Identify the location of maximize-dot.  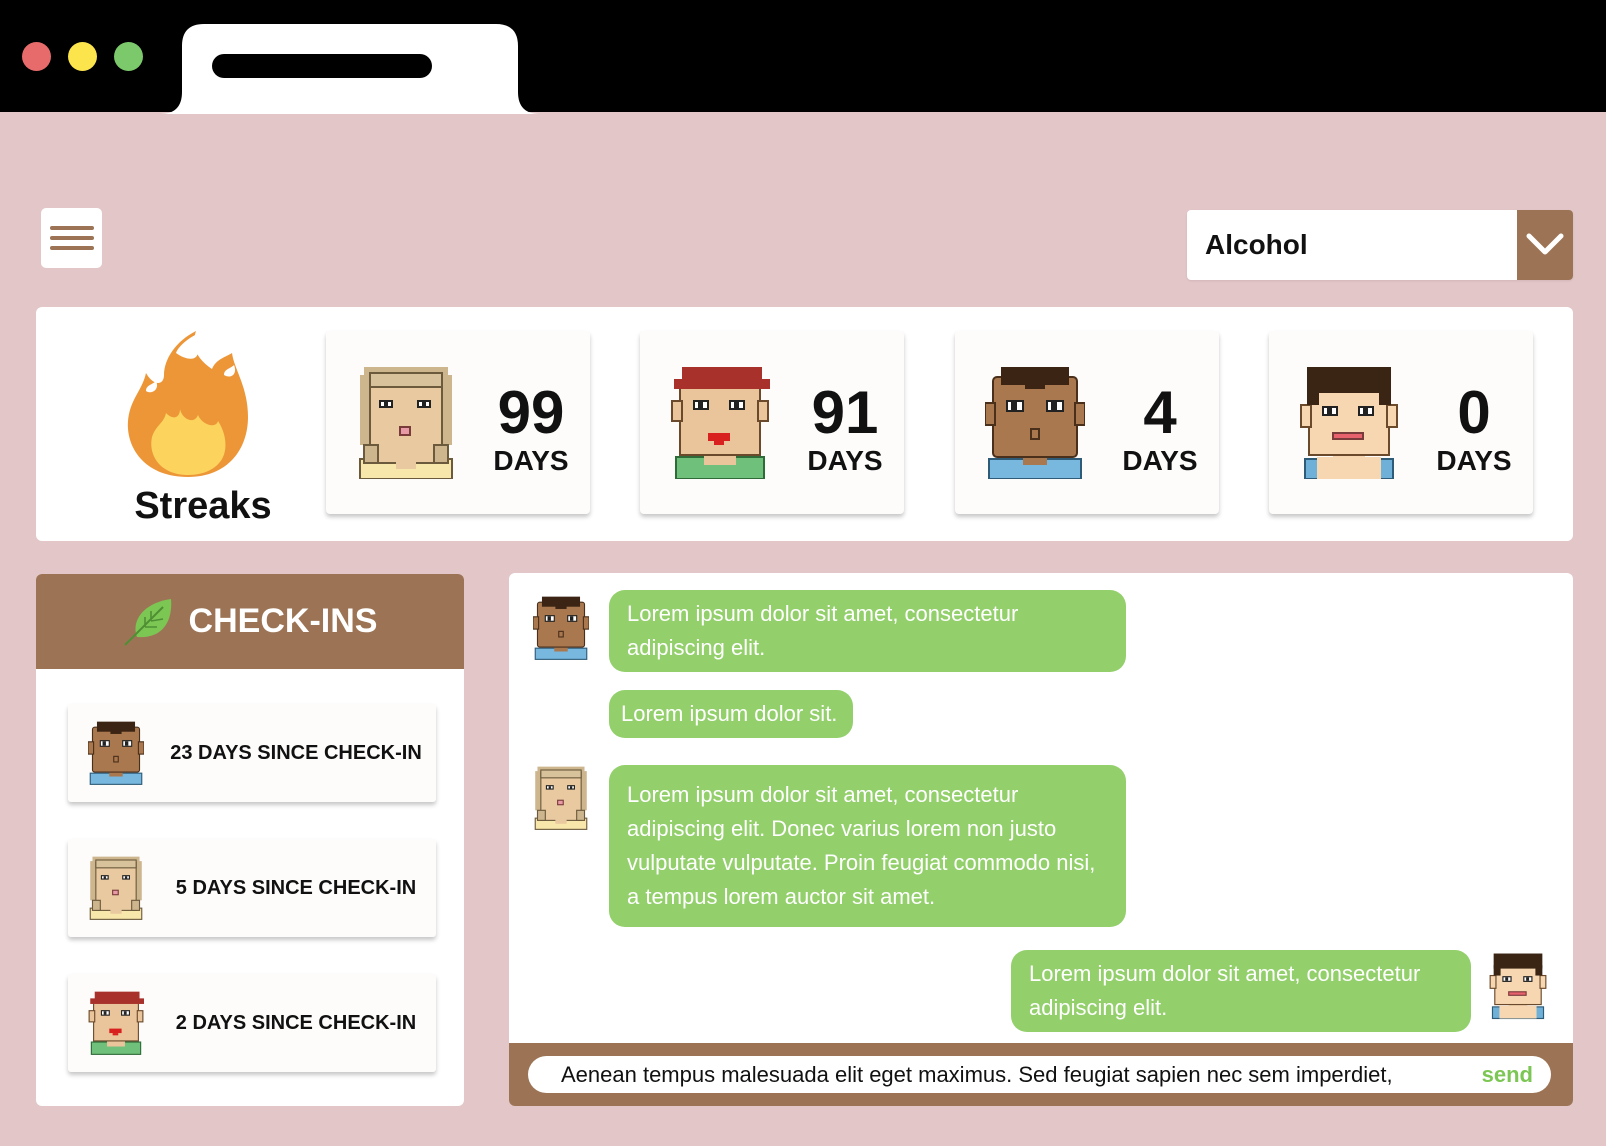
(128, 56).